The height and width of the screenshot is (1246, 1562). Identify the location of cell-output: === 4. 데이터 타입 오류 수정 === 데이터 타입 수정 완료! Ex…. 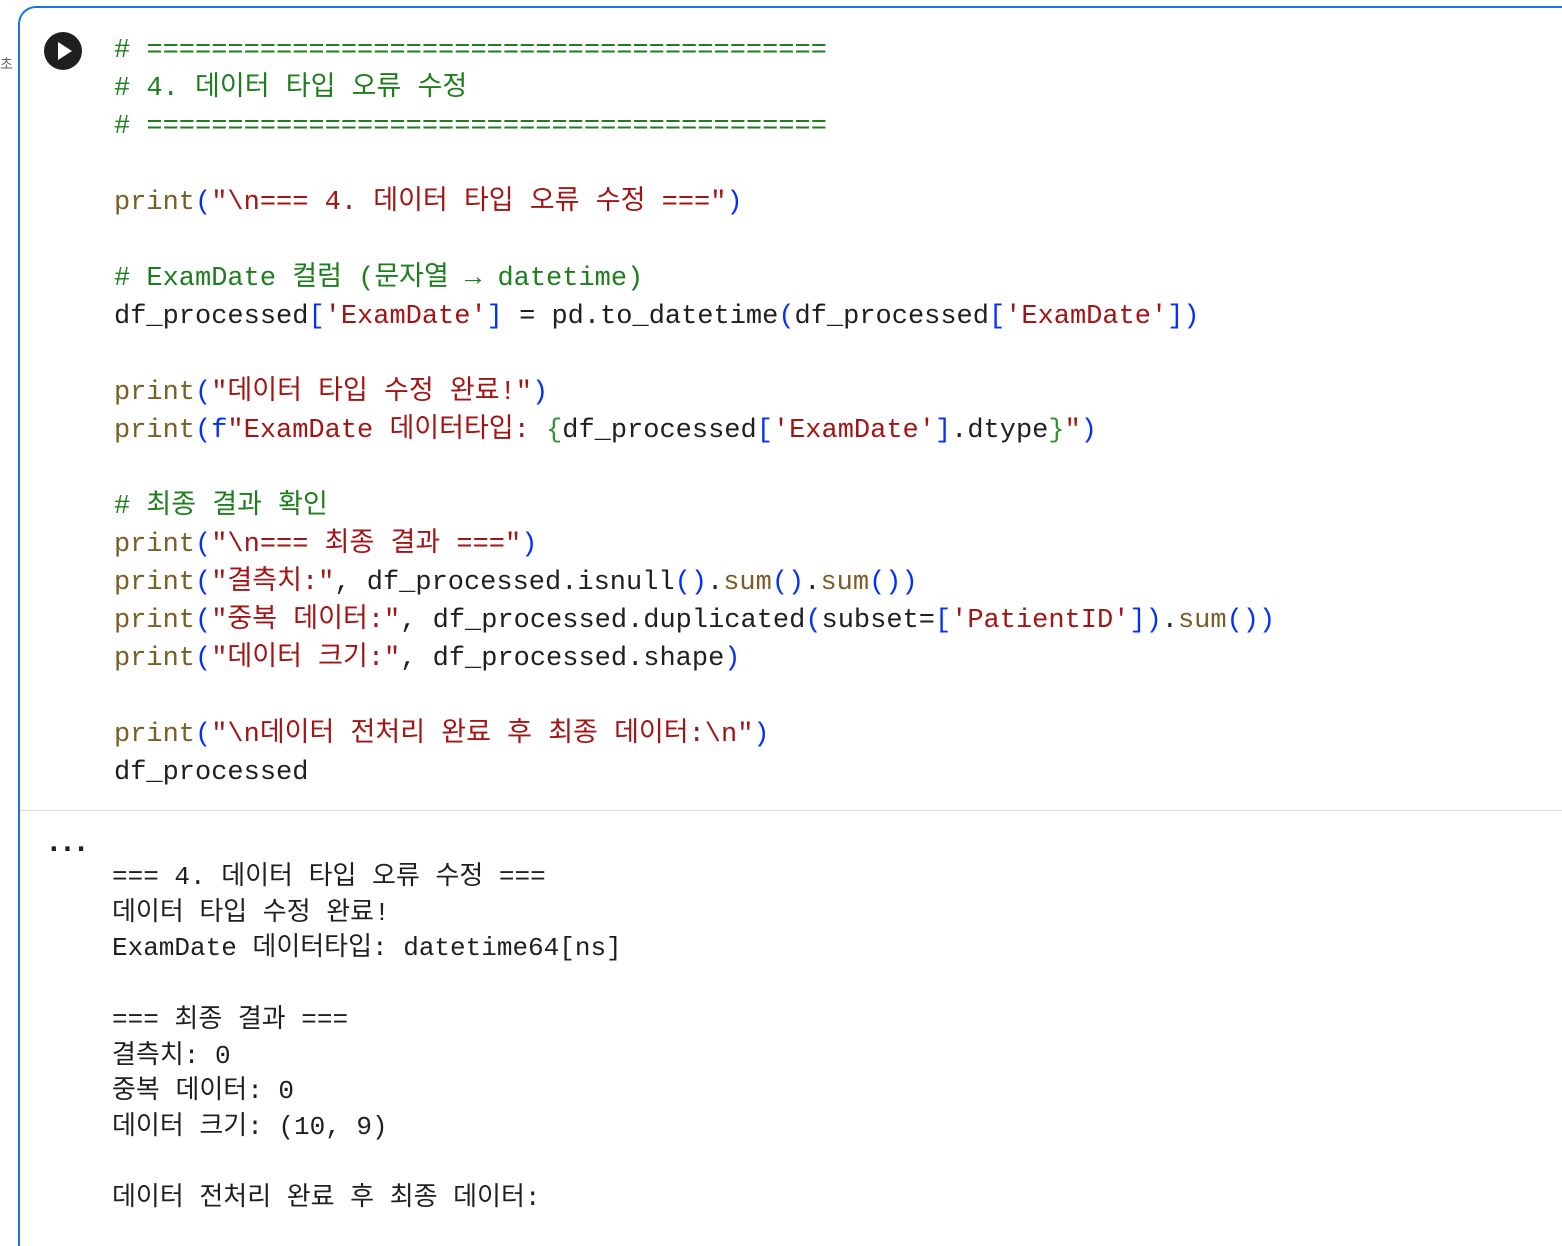
(367, 1038).